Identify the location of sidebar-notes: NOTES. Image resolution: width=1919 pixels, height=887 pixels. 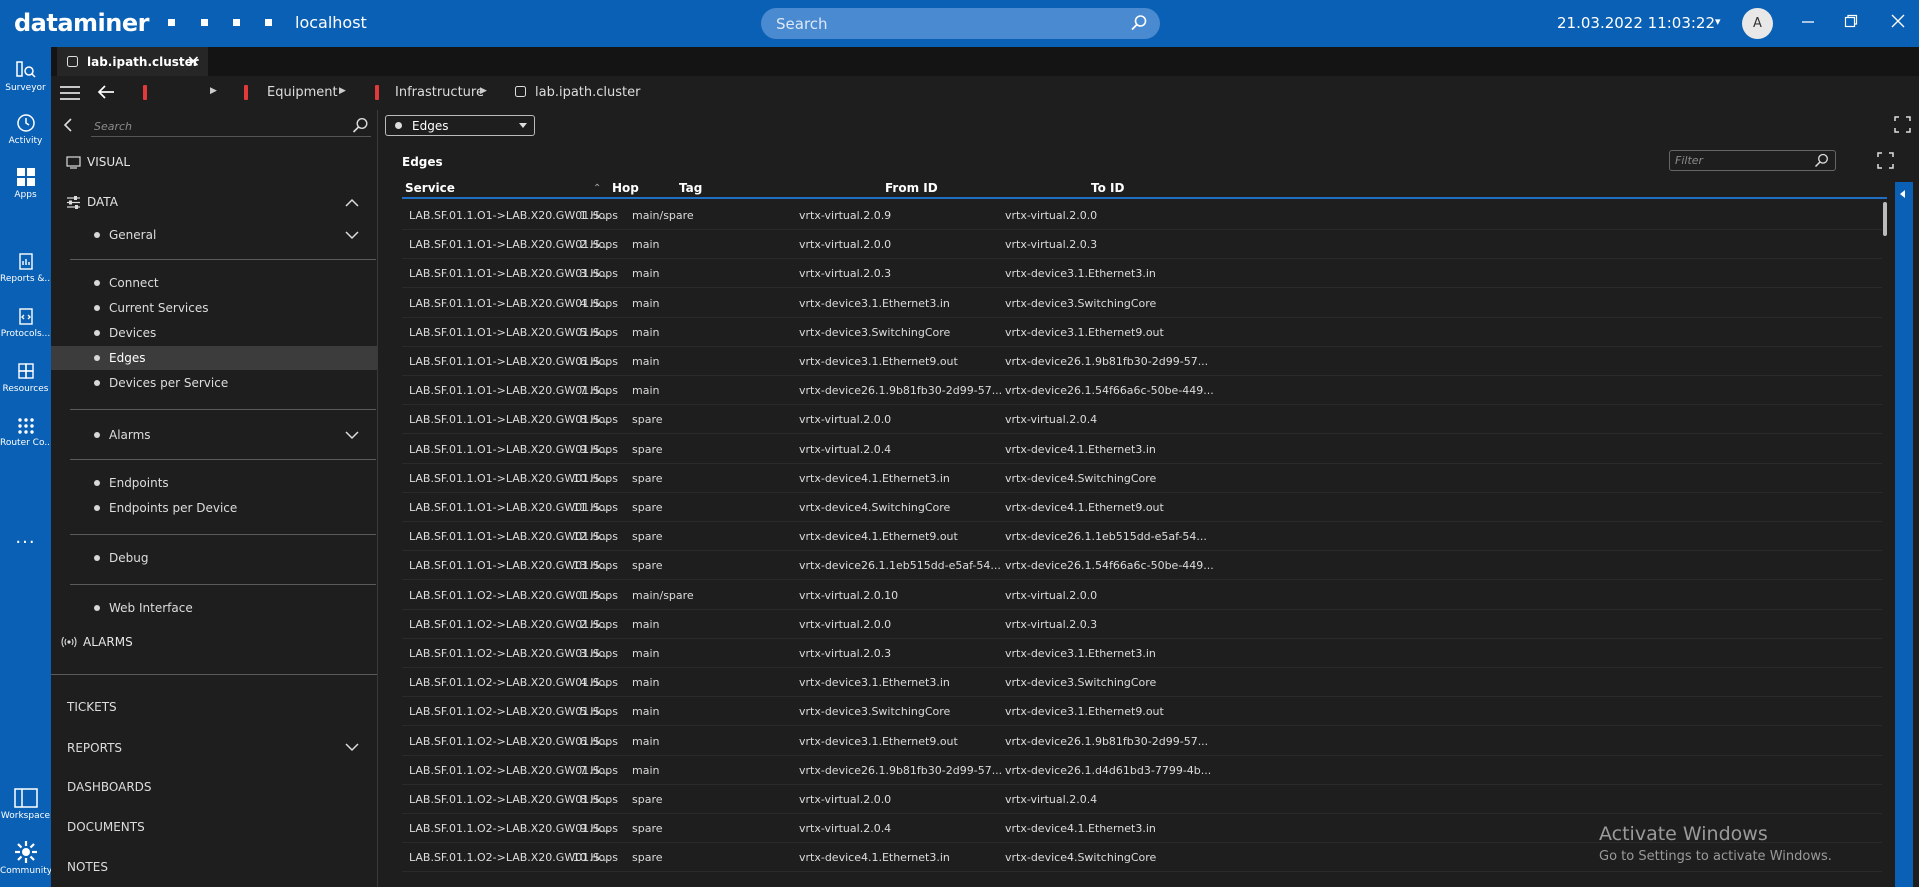
(87, 867).